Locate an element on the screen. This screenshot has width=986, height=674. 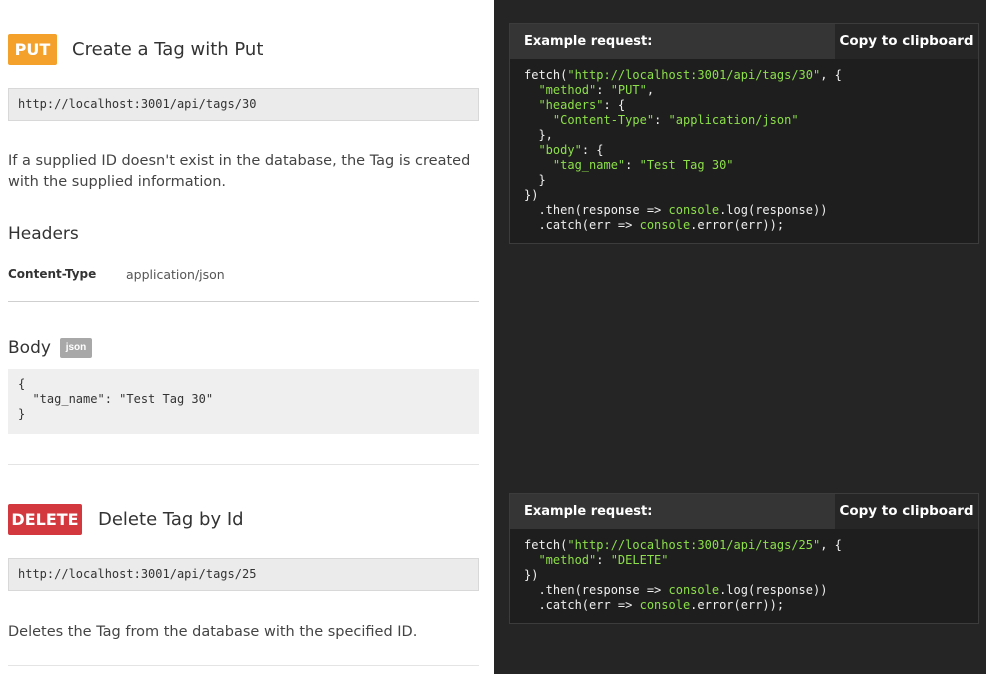
delete-url-box: http://localhost:3001/api/tags/25 is located at coordinates (243, 574).